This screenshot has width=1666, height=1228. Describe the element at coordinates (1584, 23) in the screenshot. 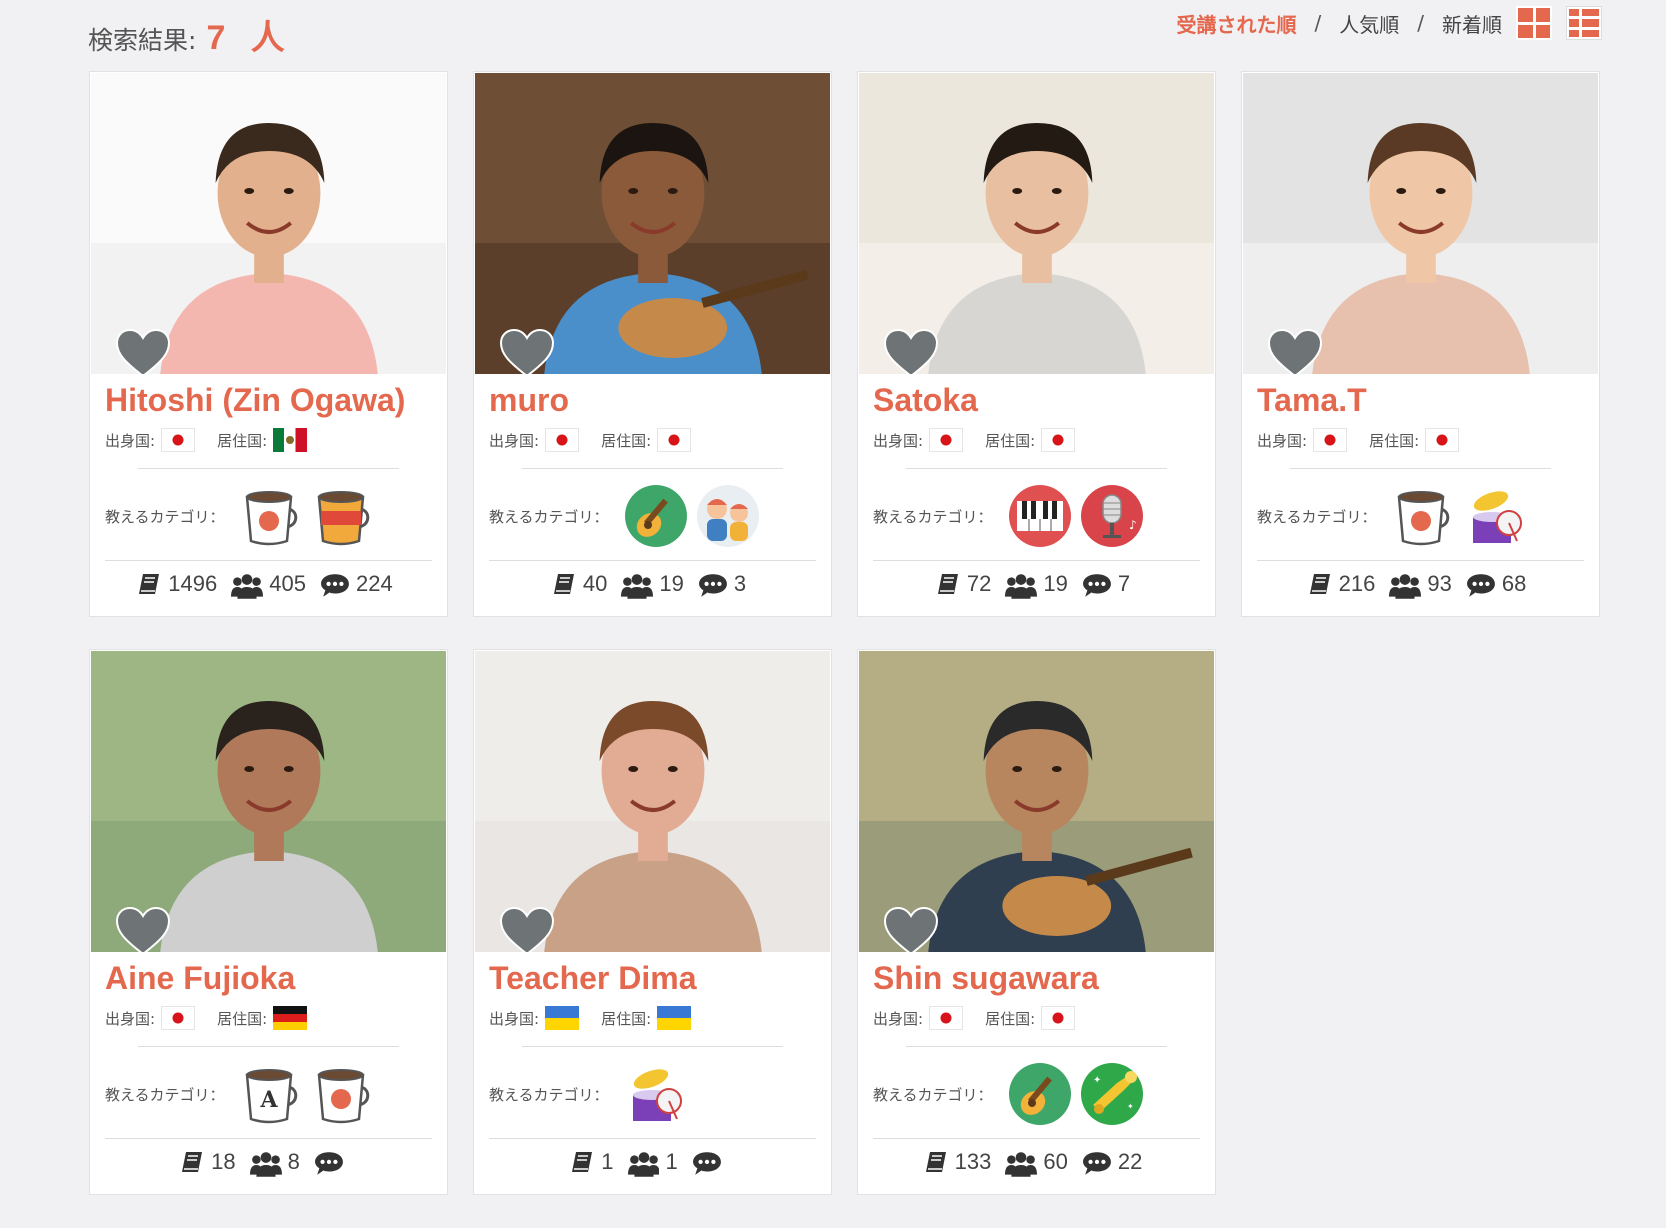

I see `list-view-icon` at that location.